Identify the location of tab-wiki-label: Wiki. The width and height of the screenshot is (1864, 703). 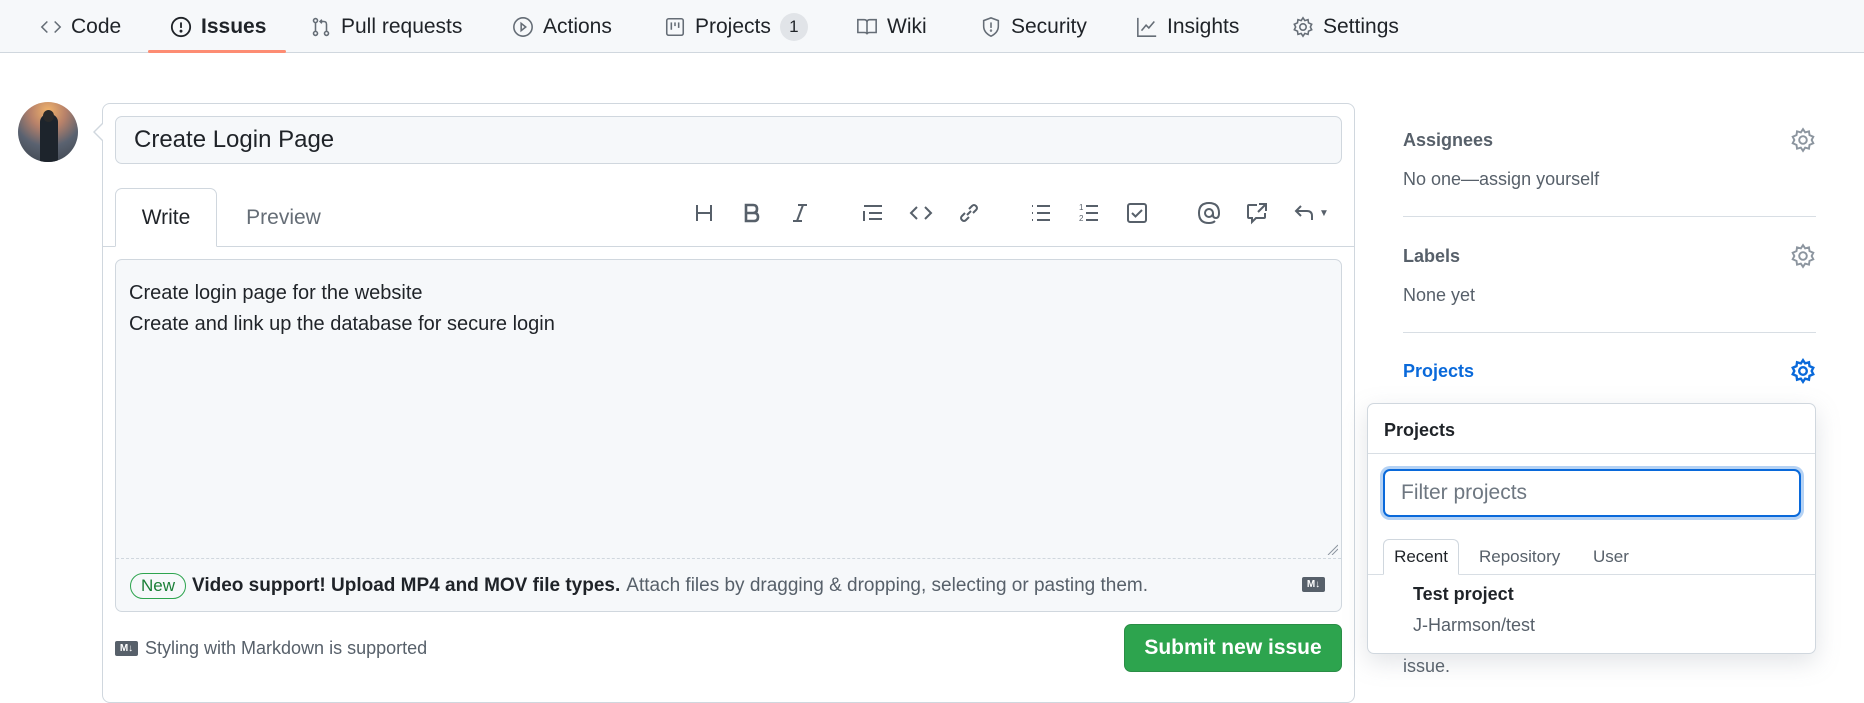
(907, 26).